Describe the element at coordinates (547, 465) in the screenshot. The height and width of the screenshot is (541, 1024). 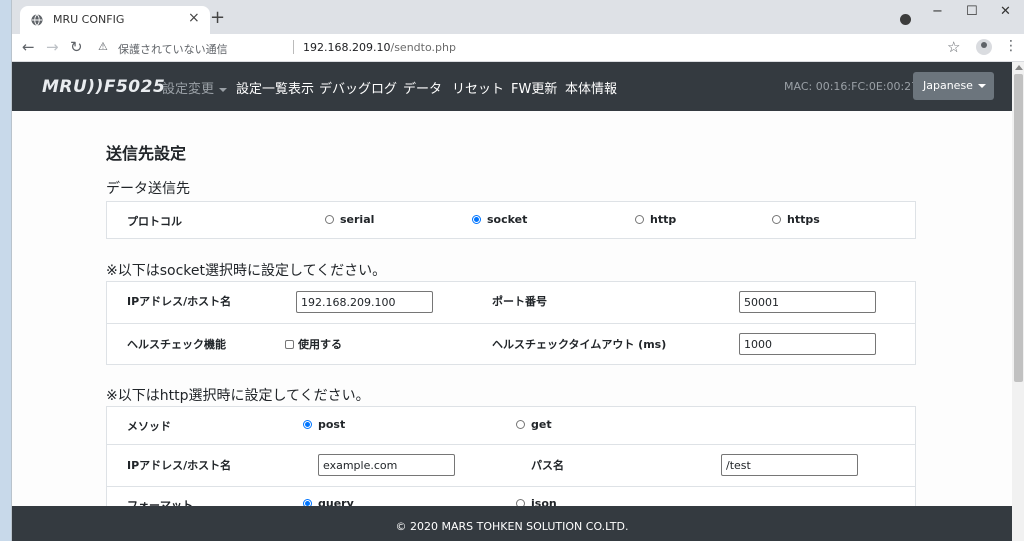
I see `path-label: パス名` at that location.